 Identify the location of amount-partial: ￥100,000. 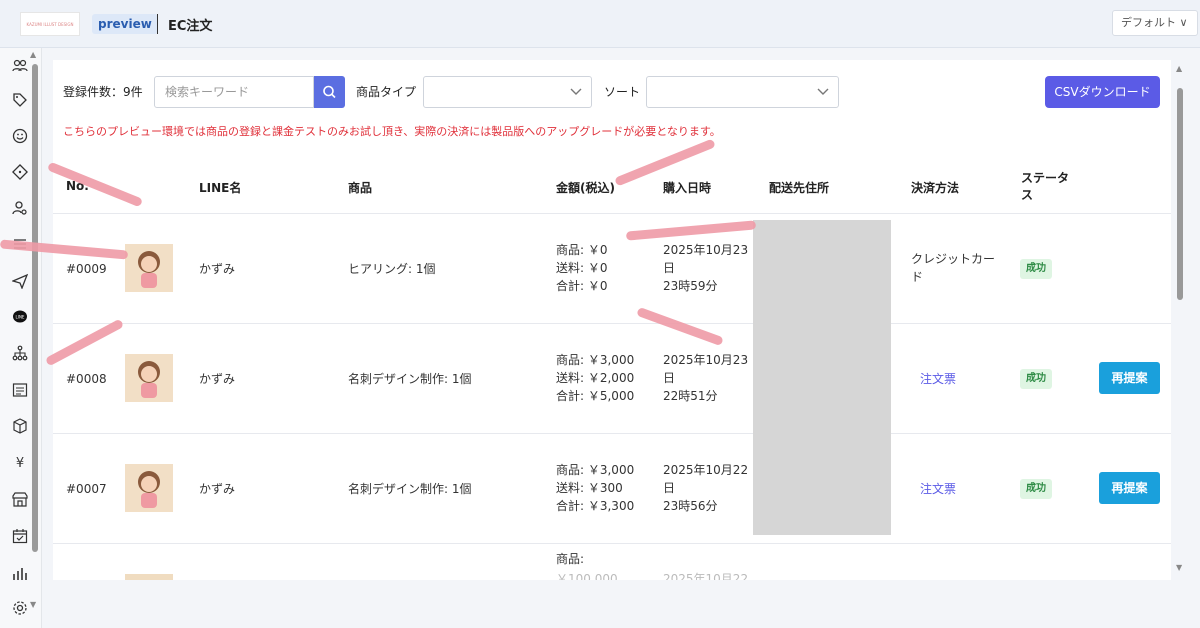
(587, 576).